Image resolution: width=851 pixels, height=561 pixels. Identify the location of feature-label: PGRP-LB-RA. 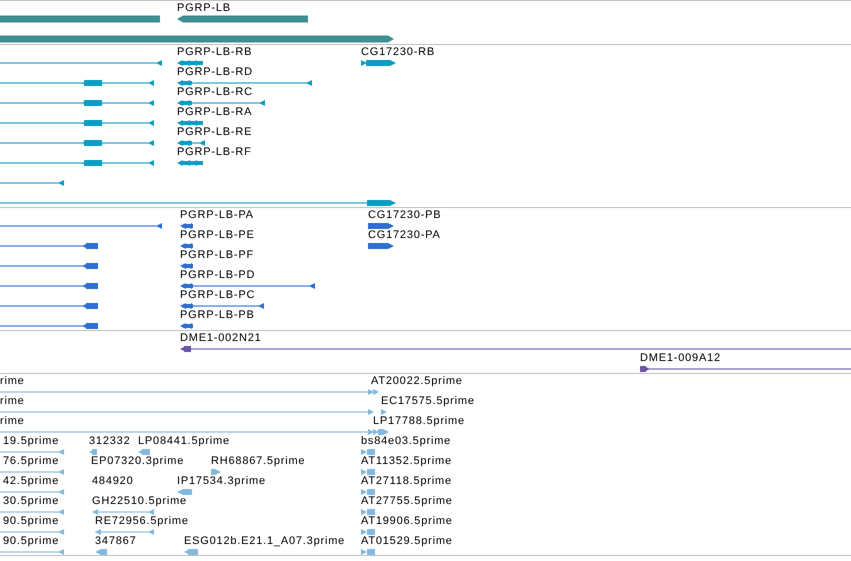
(214, 112).